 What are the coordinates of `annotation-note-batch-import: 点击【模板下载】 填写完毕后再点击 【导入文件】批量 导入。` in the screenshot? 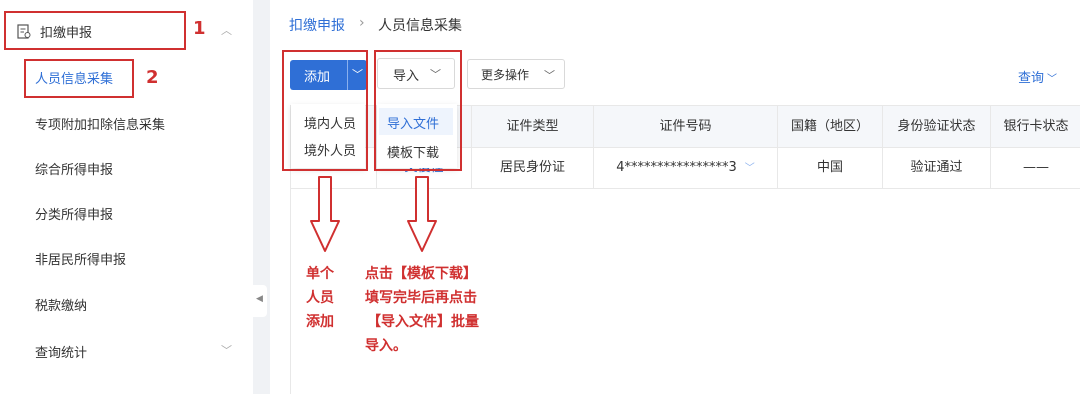 It's located at (422, 310).